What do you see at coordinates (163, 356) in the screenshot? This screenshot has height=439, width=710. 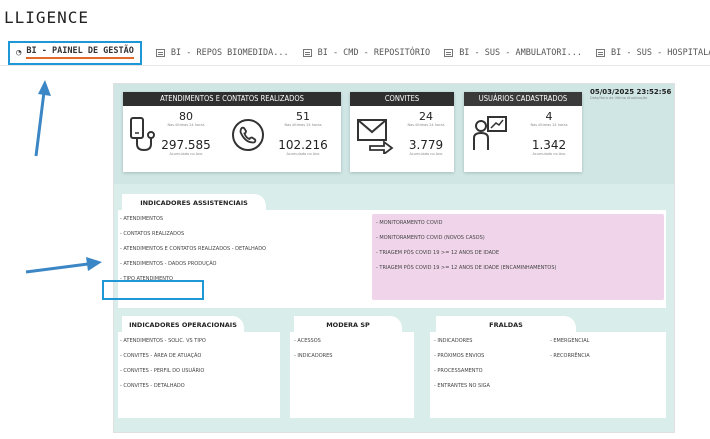 I see `link-convites-area-atuacao: - CONVITES - ÁREA DE ATUAÇÃO` at bounding box center [163, 356].